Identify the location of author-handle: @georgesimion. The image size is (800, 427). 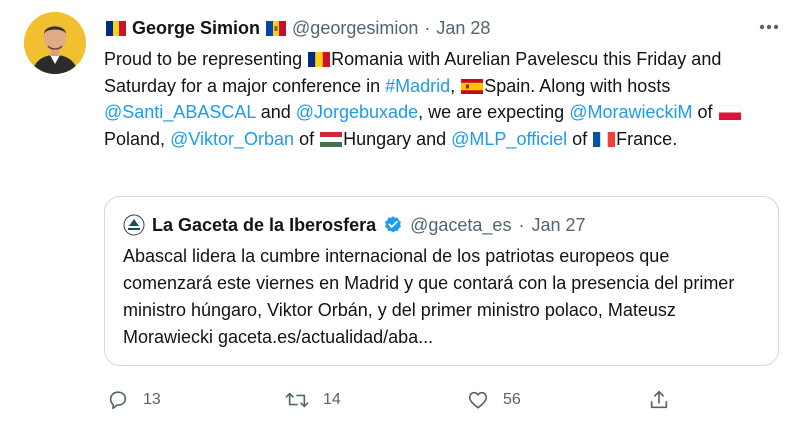
(355, 28).